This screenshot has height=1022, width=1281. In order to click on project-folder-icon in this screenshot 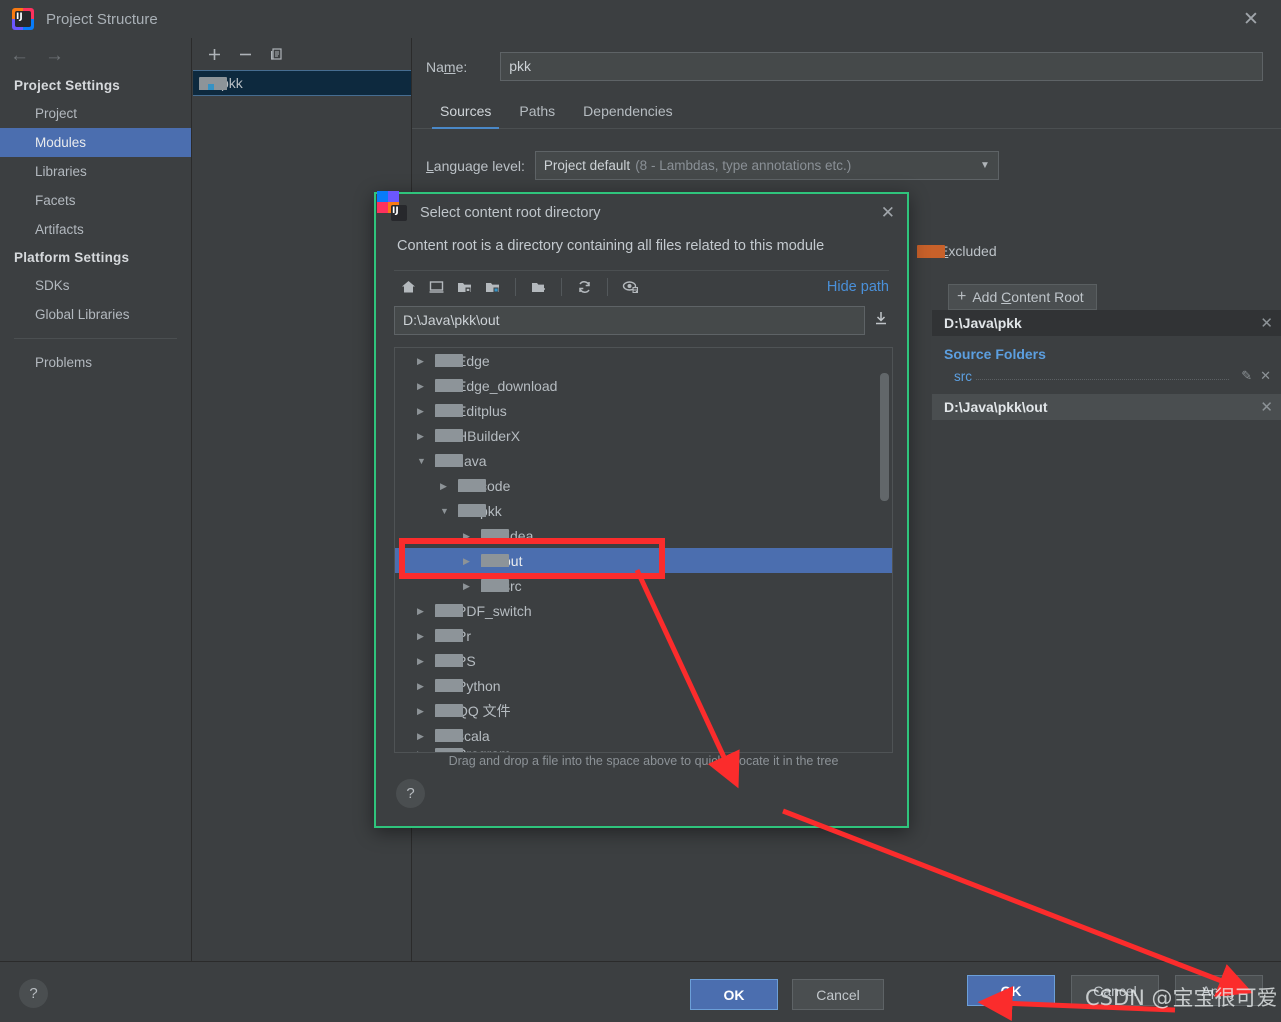, I will do `click(464, 287)`.